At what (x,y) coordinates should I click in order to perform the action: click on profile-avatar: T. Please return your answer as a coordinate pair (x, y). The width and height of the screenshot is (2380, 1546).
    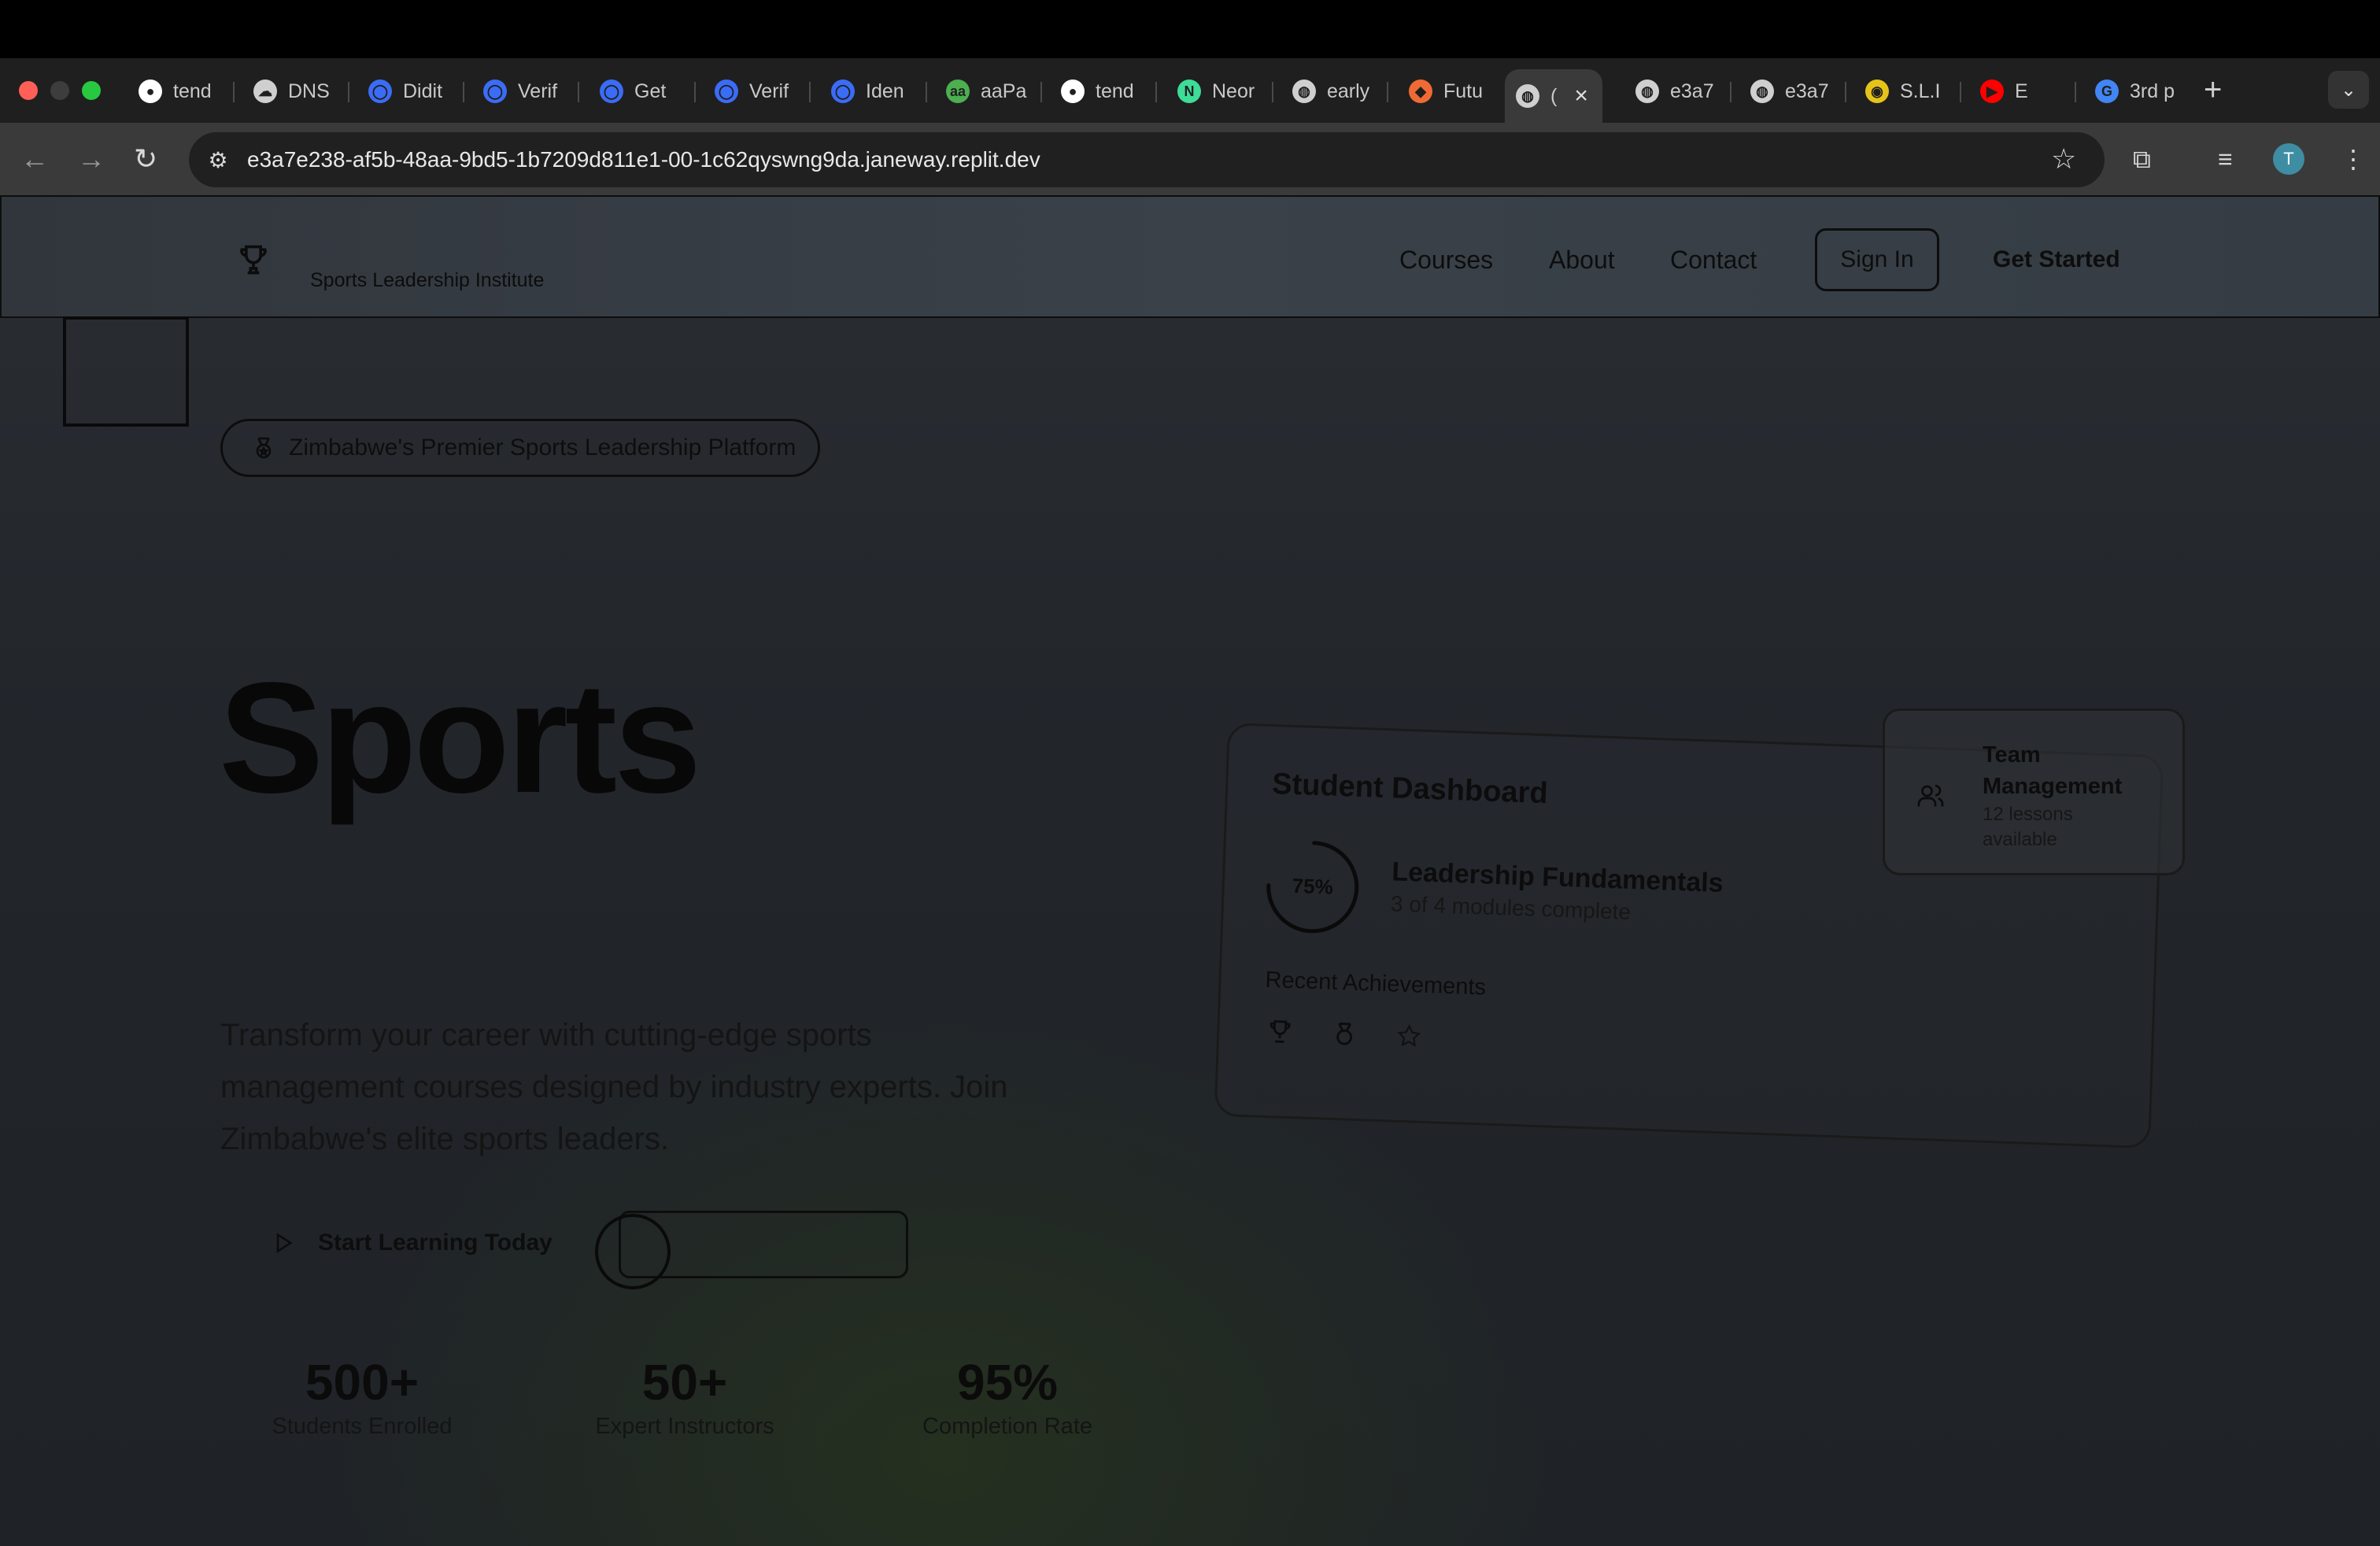
    Looking at the image, I should click on (2288, 159).